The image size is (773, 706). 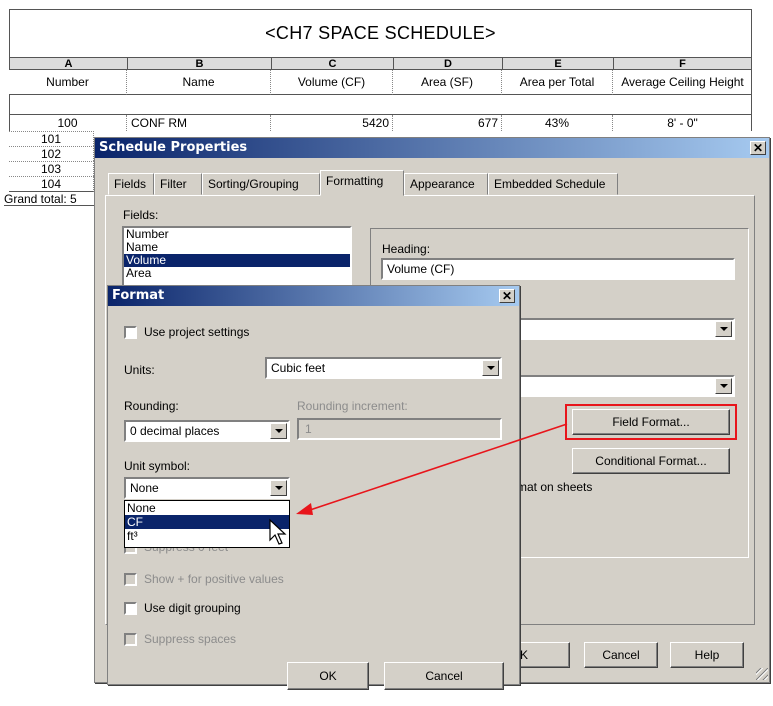 I want to click on column-letter-e: E, so click(x=558, y=63).